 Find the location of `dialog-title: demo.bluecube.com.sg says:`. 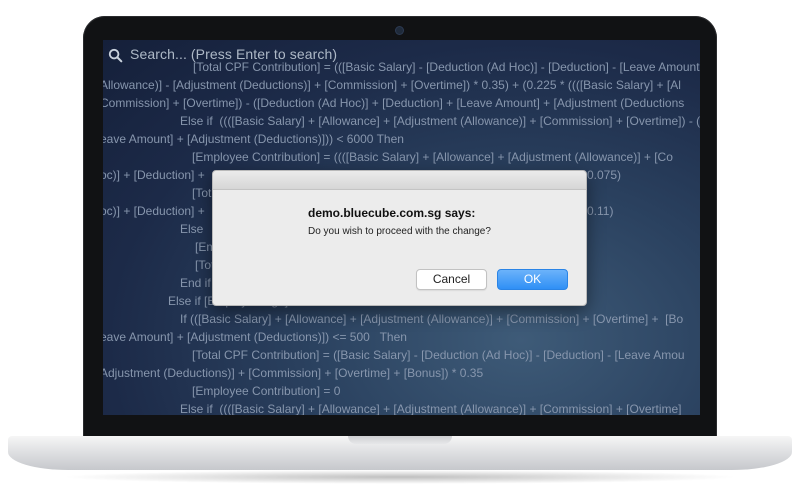

dialog-title: demo.bluecube.com.sg says: is located at coordinates (392, 213).